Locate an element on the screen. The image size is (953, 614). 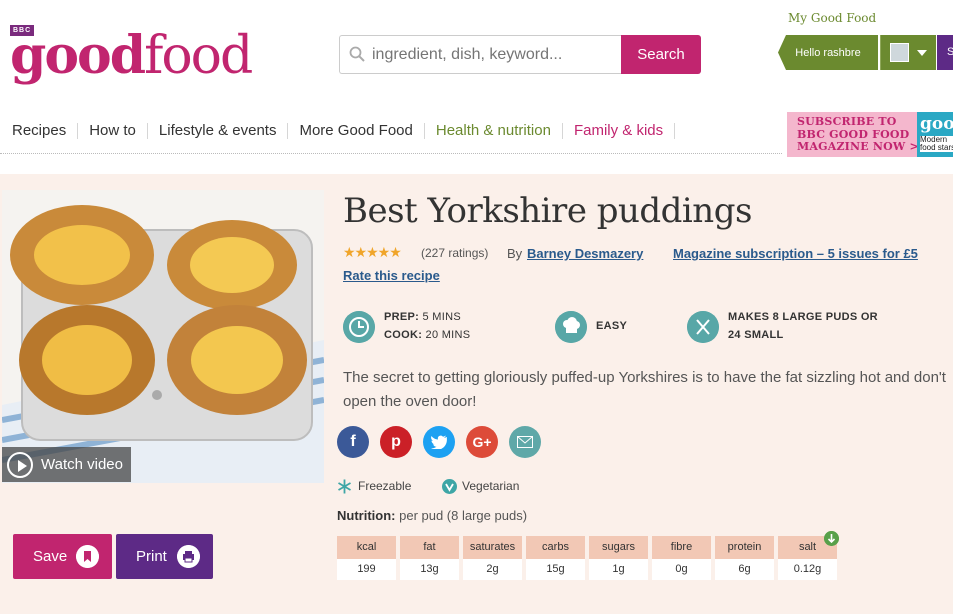
magazine-cover-tagline: Modern food stars is located at coordinates (936, 144).